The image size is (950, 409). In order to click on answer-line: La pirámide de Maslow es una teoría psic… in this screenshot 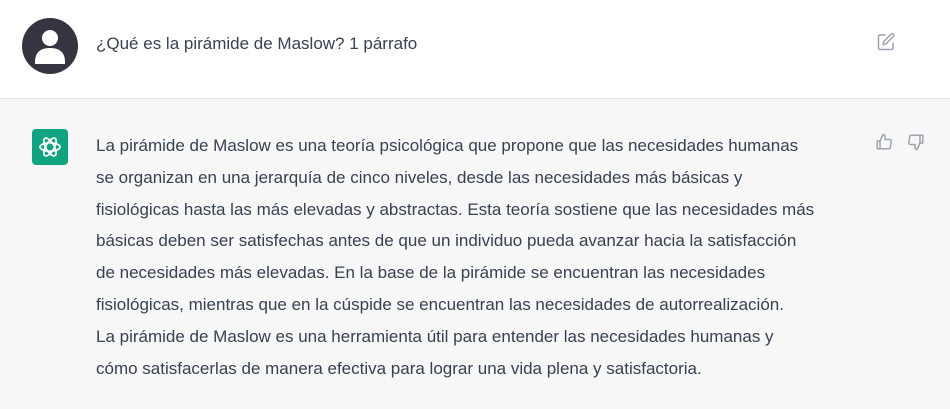, I will do `click(447, 145)`.